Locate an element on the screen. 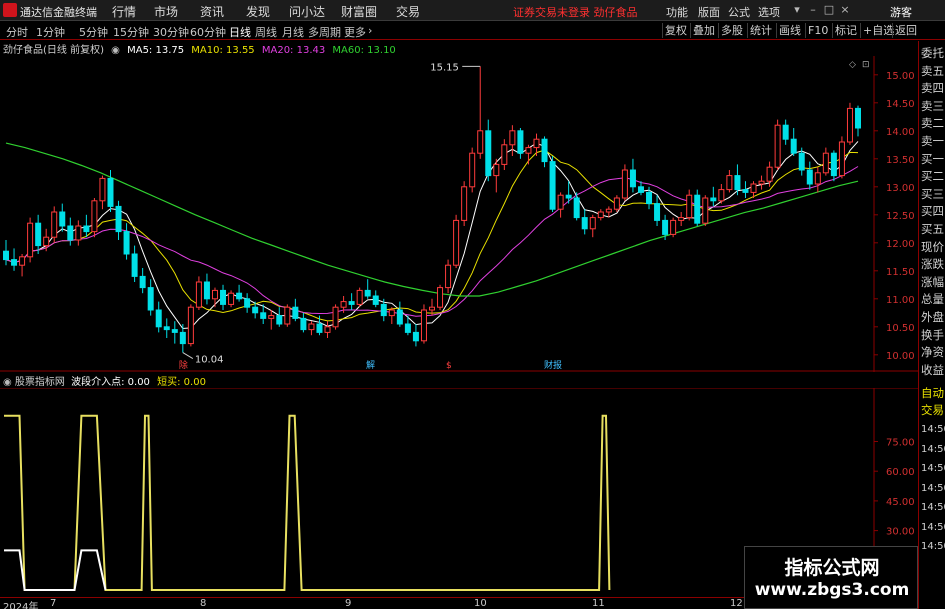 This screenshot has height=609, width=945. mark-button: 标记 is located at coordinates (845, 30).